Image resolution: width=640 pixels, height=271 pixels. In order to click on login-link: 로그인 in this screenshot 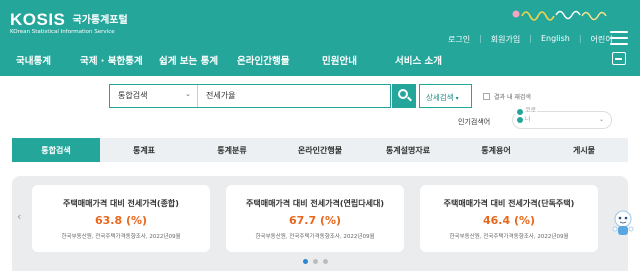, I will do `click(459, 39)`.